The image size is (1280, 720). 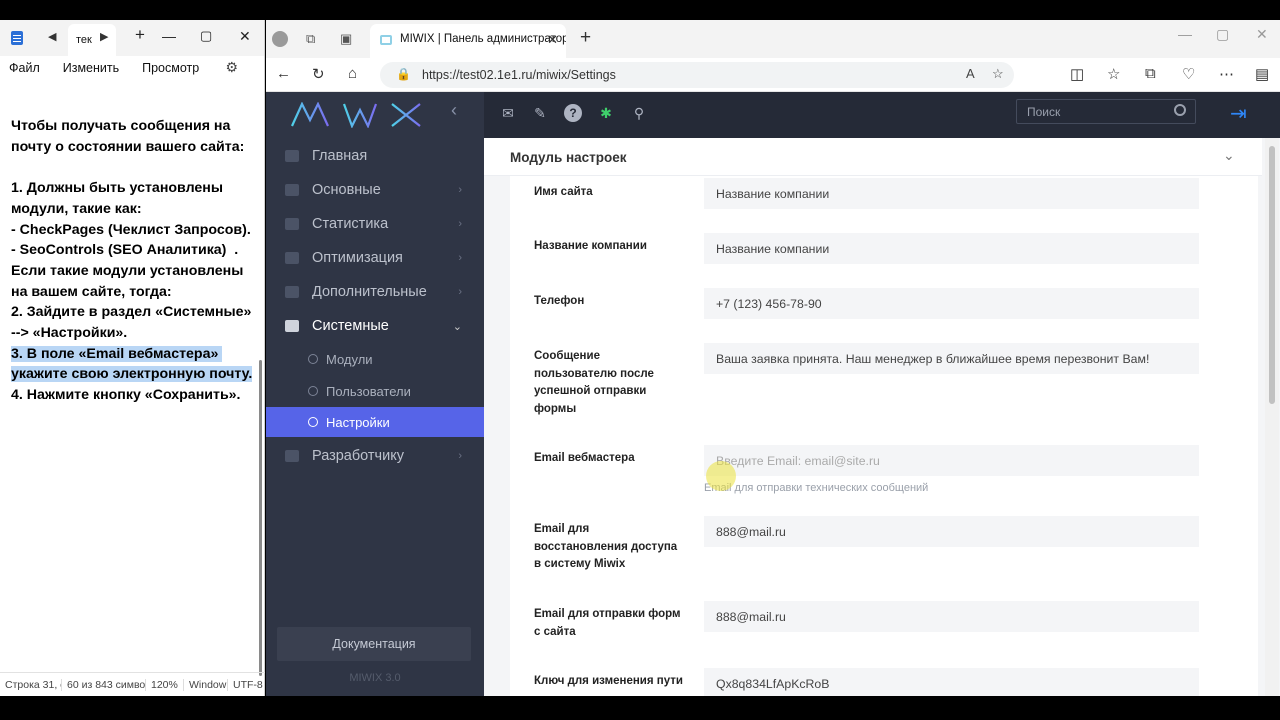 I want to click on site-name-field: Название компании, so click(x=951, y=193).